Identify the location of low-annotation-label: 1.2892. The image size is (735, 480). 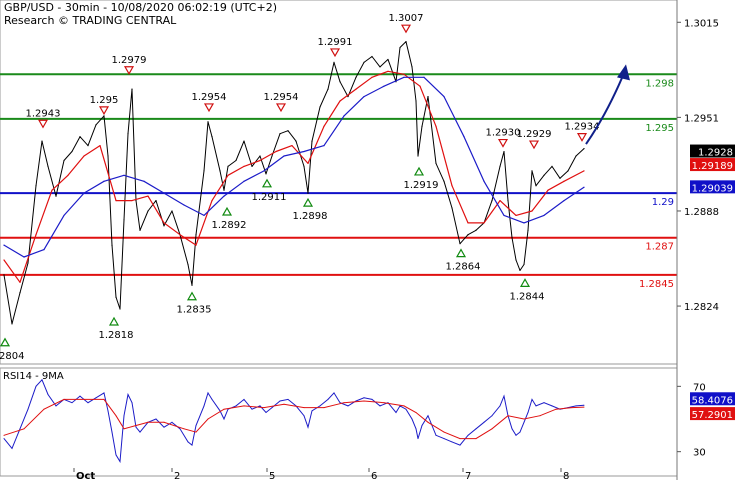
(229, 225).